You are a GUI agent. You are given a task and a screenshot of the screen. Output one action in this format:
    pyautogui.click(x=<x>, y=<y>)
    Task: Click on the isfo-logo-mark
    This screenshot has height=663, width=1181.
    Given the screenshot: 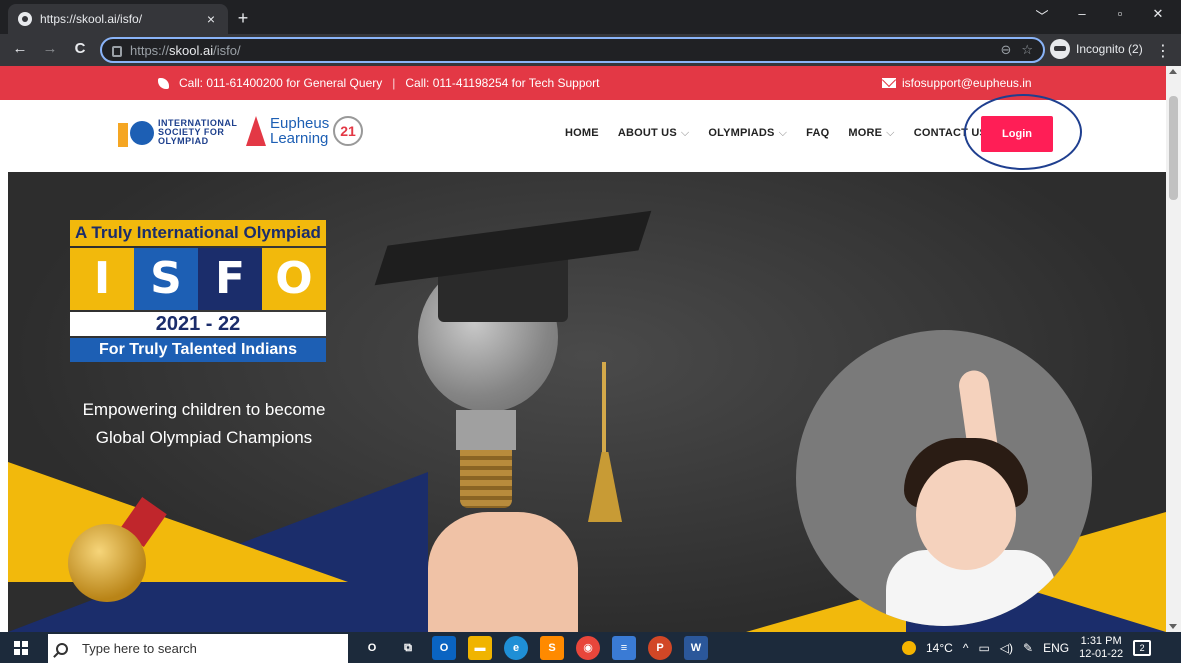 What is the action you would take?
    pyautogui.click(x=136, y=132)
    